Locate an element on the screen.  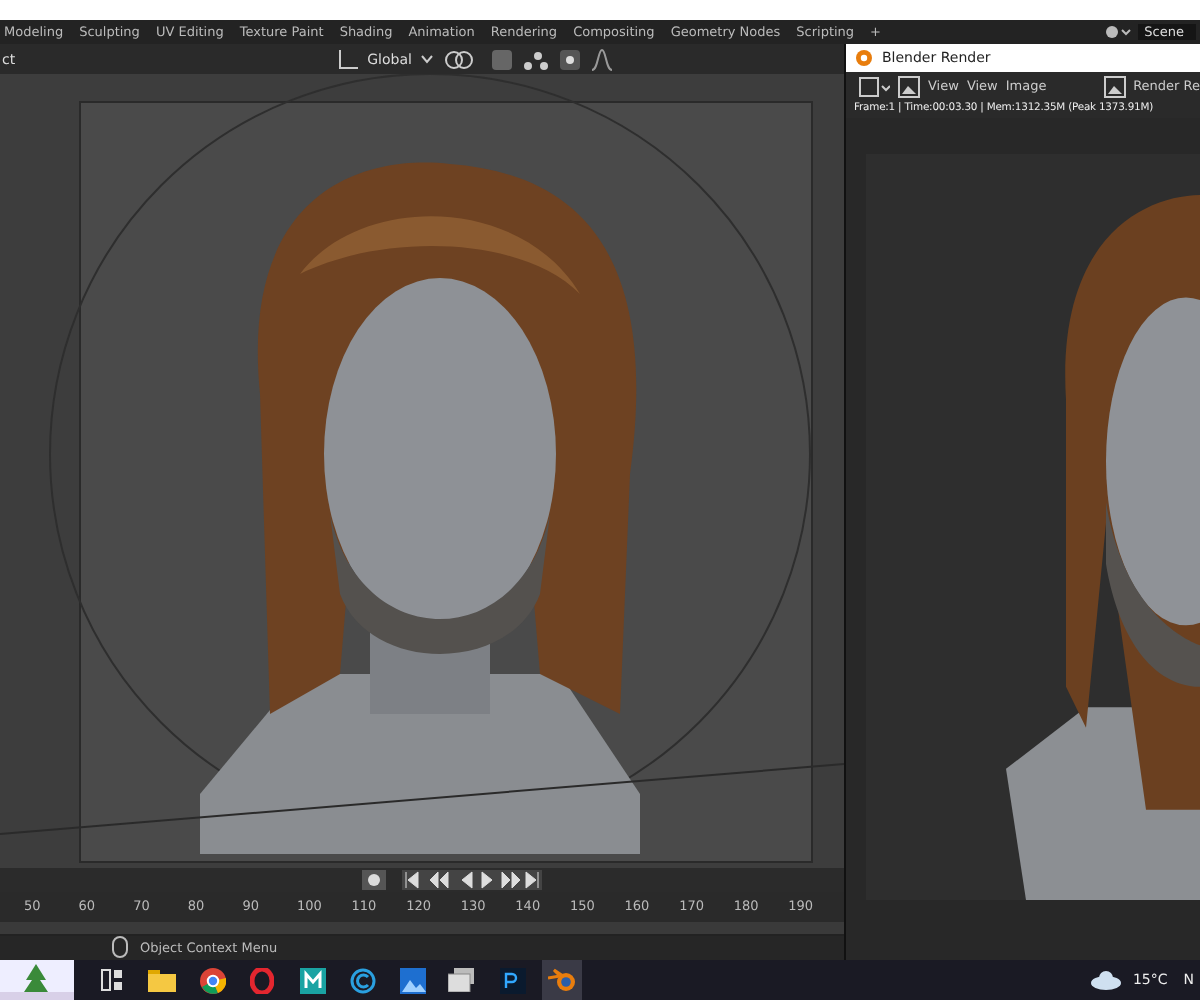
folder-icon is located at coordinates (162, 980).